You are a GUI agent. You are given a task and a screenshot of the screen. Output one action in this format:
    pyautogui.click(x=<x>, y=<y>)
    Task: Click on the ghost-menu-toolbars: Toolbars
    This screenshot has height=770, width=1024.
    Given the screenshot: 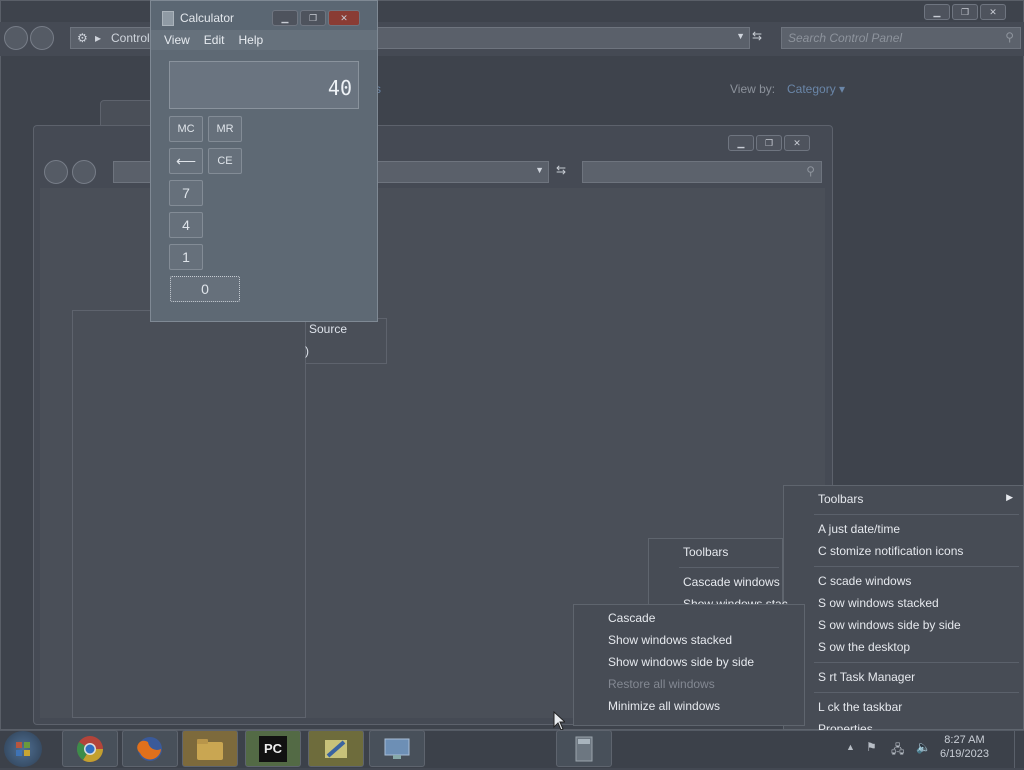 What is the action you would take?
    pyautogui.click(x=705, y=552)
    